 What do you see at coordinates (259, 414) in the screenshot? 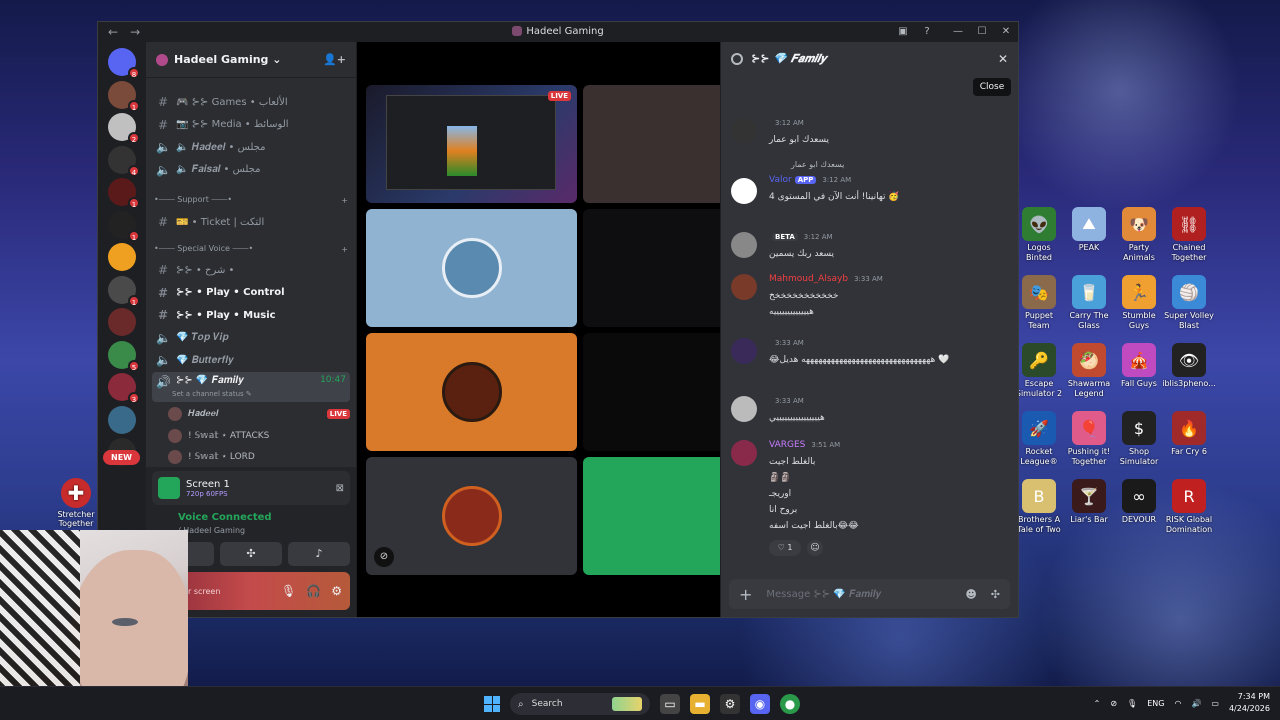
I see `voice-user: 𝑯𝒂𝒅𝒆𝒆𝒍 LIVE` at bounding box center [259, 414].